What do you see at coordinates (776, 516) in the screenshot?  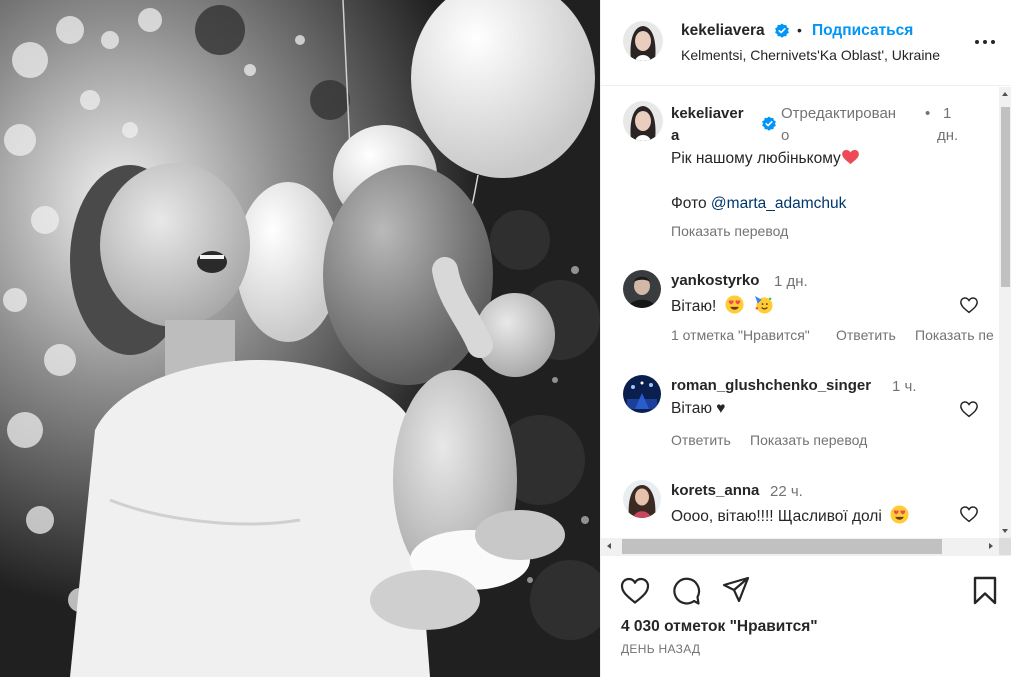 I see `comment-text-content: Оооо, вітаю!!!! Щасливої долі` at bounding box center [776, 516].